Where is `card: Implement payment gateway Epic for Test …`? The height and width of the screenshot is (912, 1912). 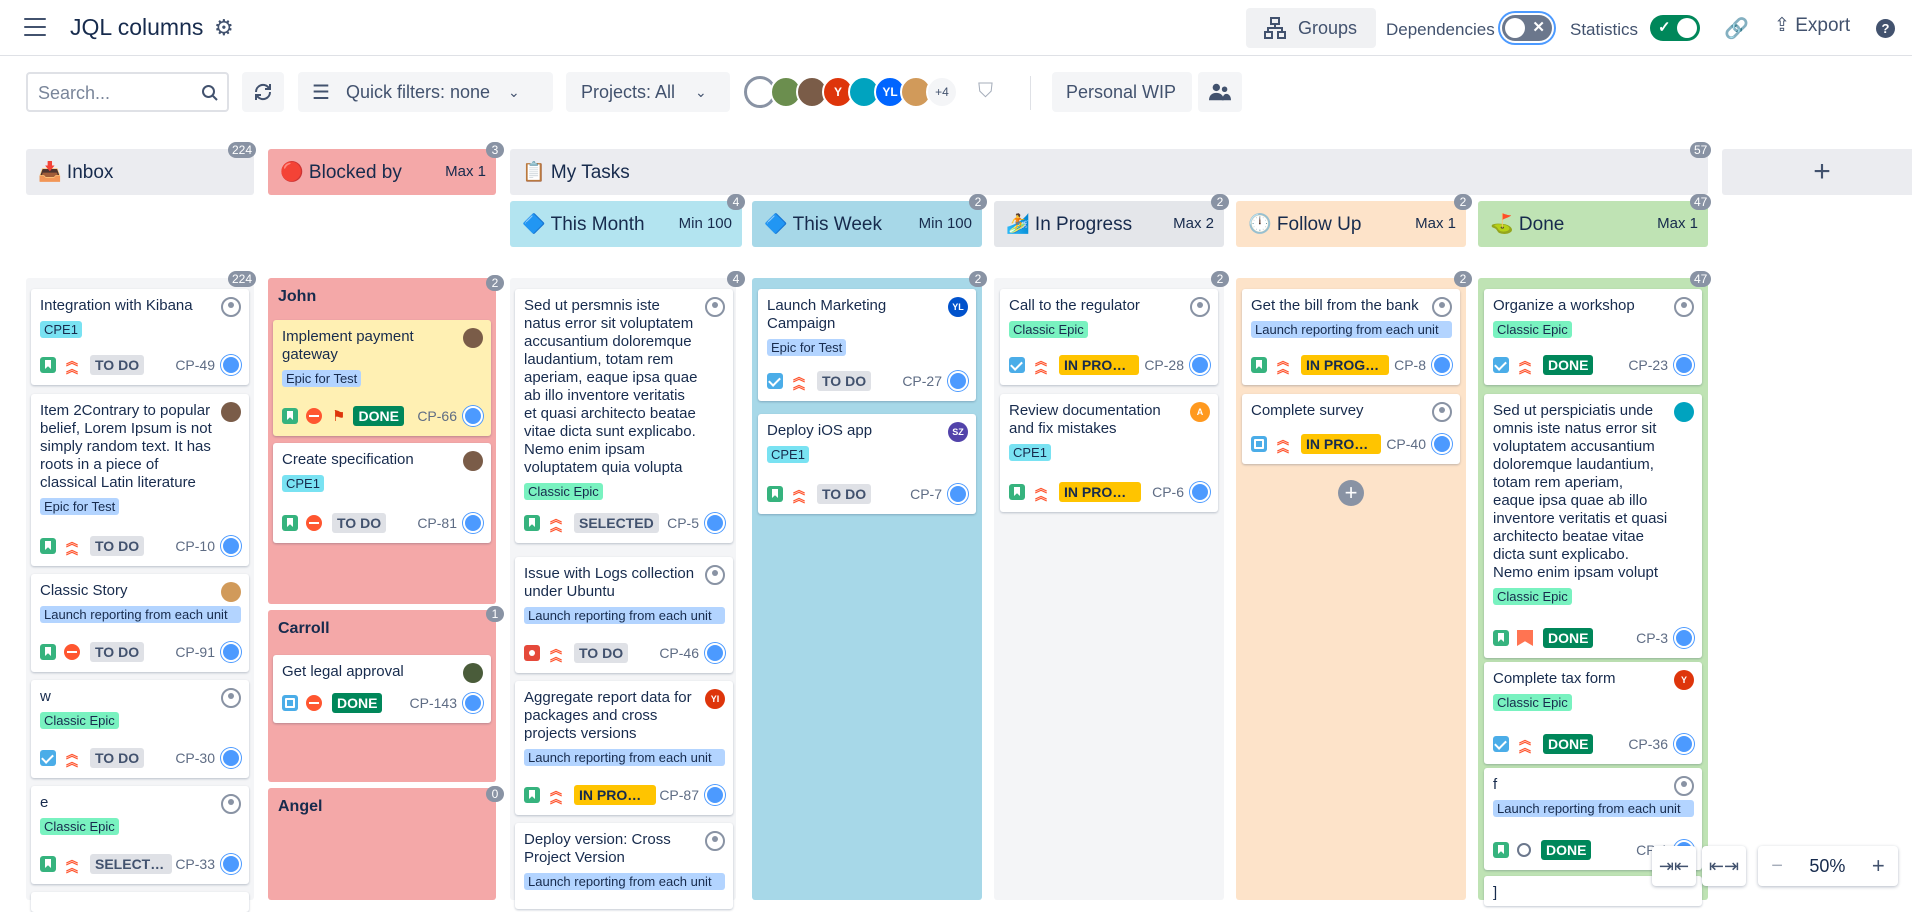 card: Implement payment gateway Epic for Test … is located at coordinates (382, 378).